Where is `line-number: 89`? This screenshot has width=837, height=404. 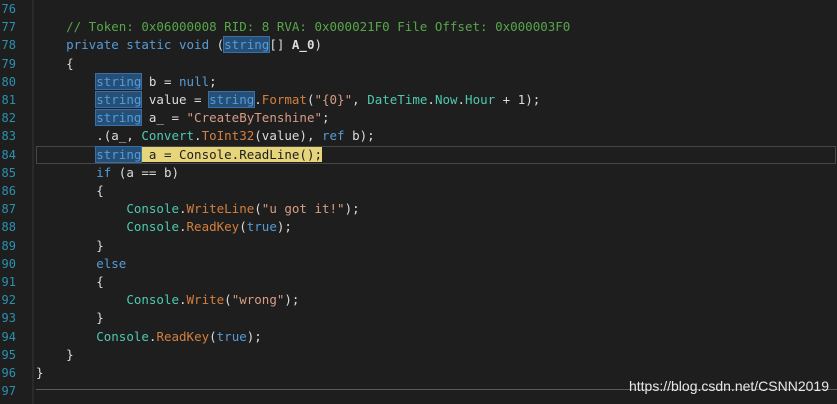
line-number: 89 is located at coordinates (8, 245).